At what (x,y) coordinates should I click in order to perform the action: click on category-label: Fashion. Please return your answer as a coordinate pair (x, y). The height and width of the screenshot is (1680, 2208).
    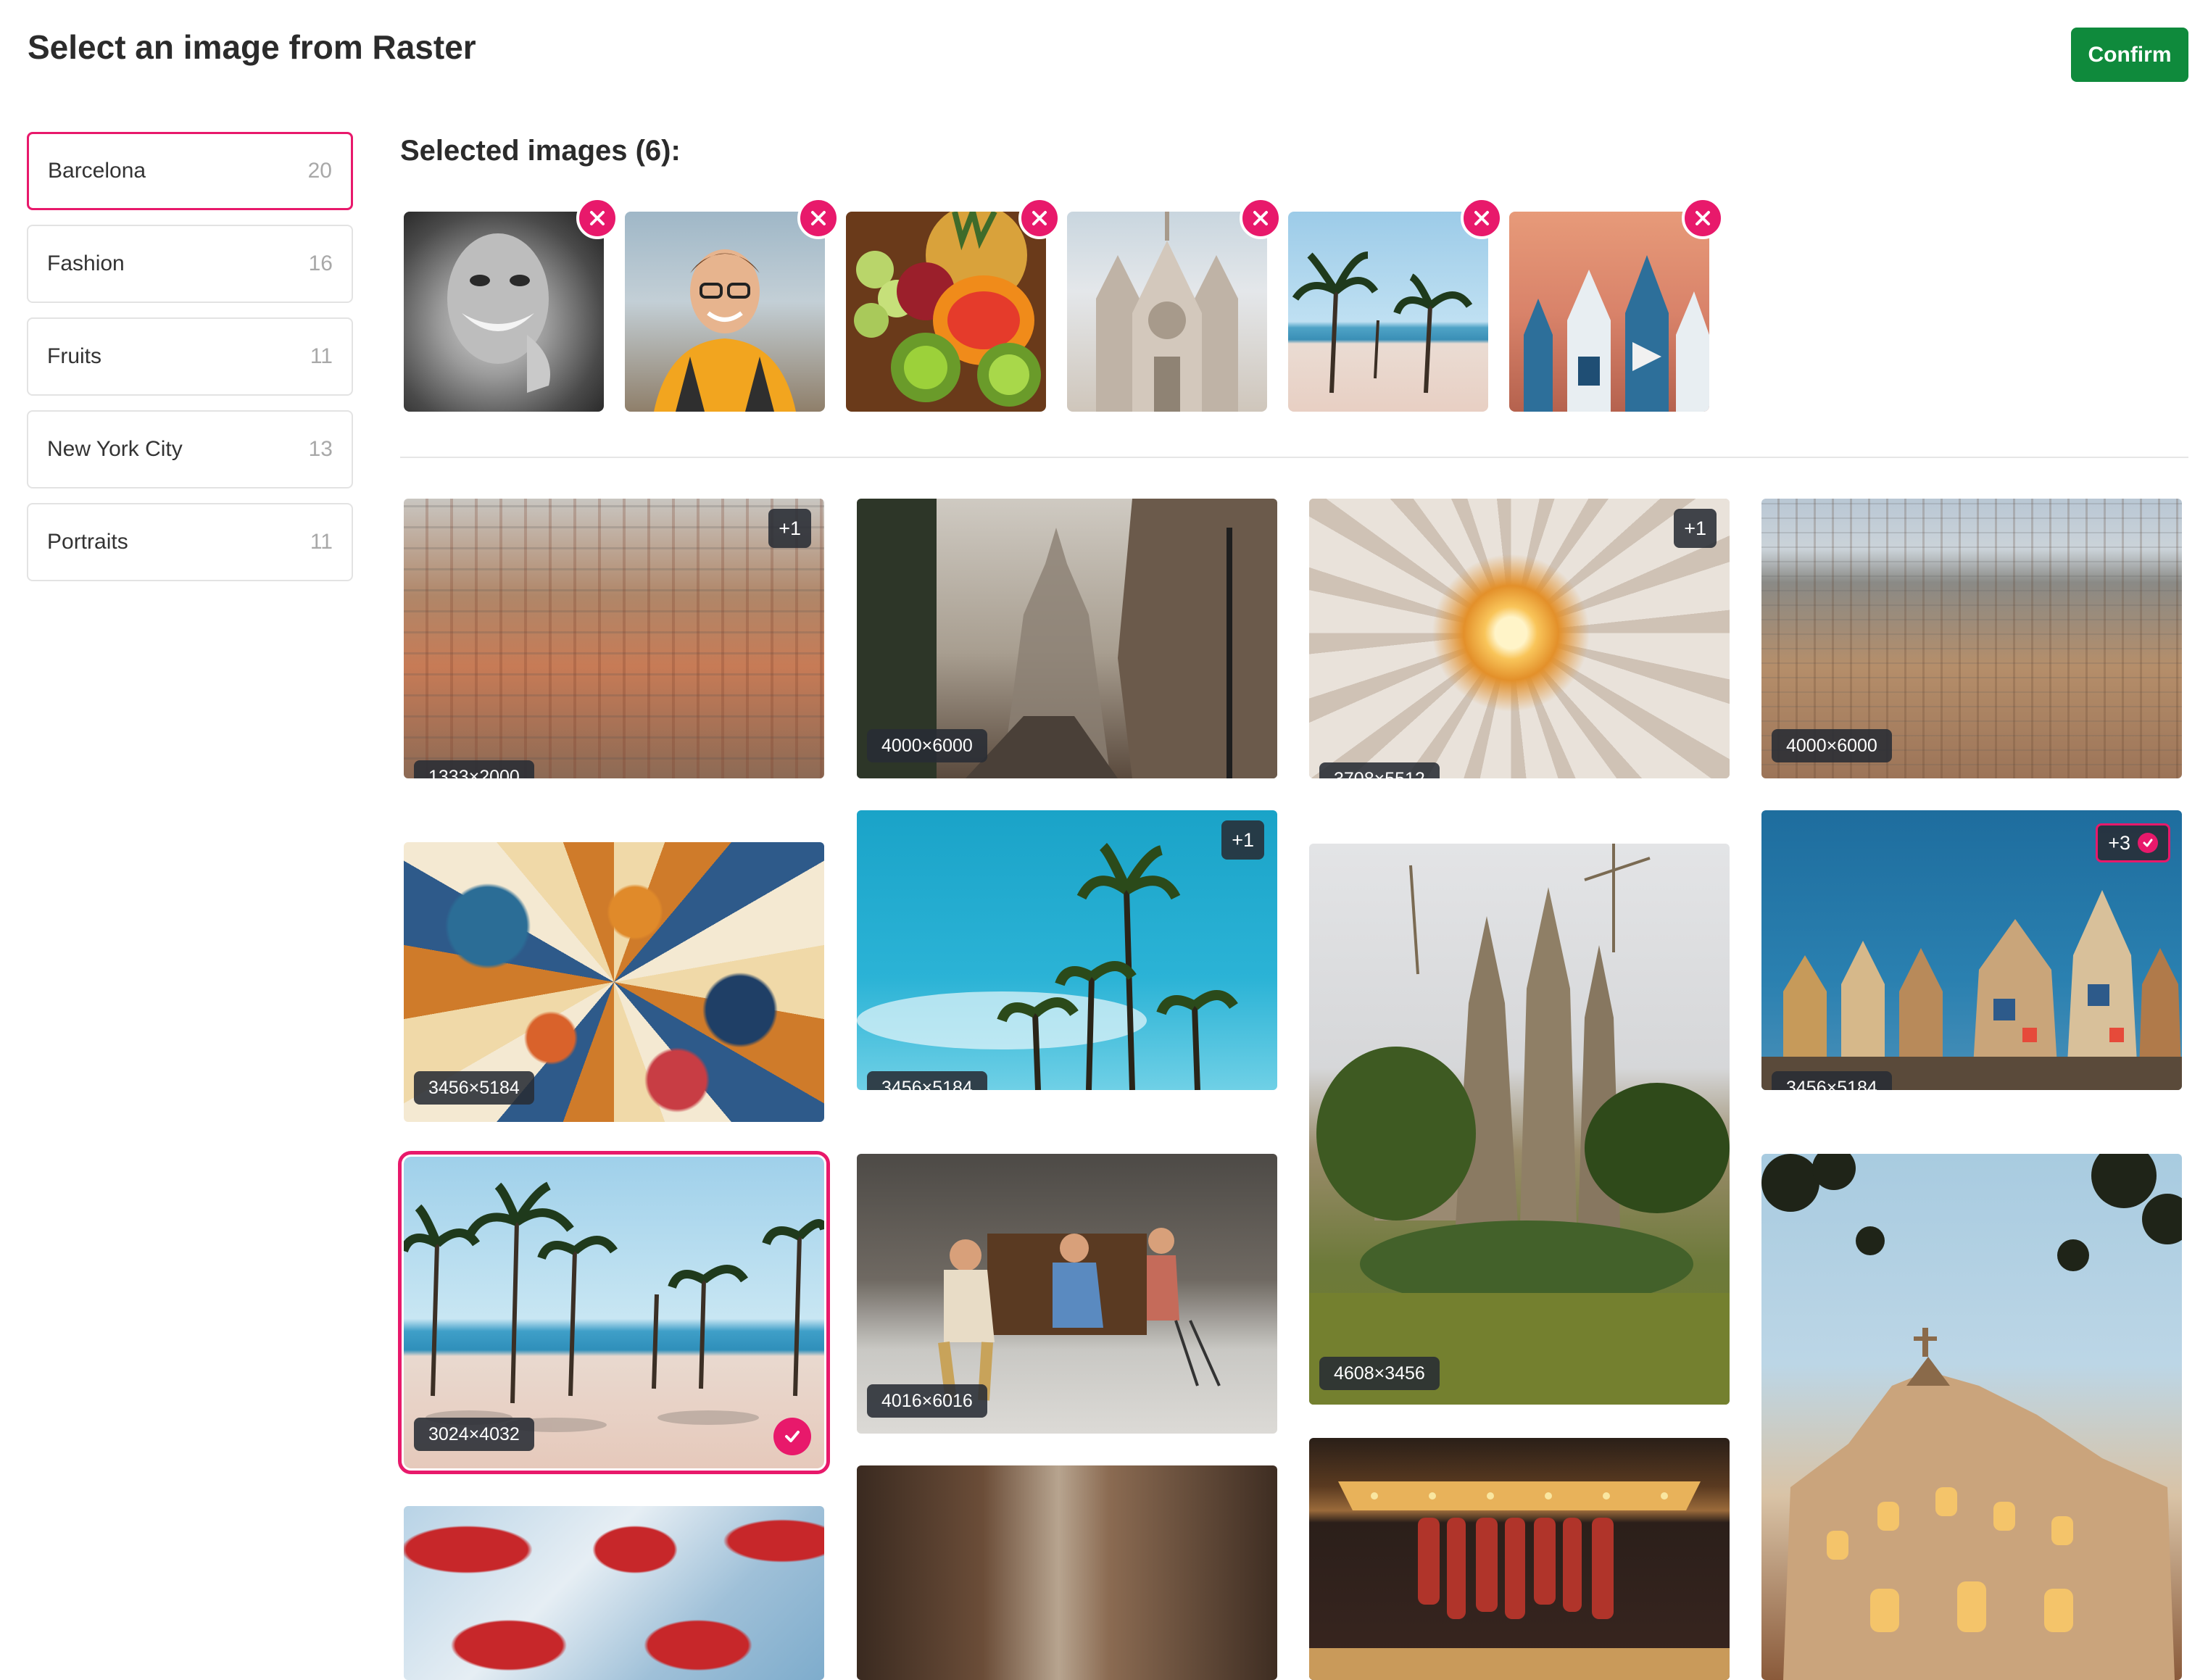
    Looking at the image, I should click on (86, 263).